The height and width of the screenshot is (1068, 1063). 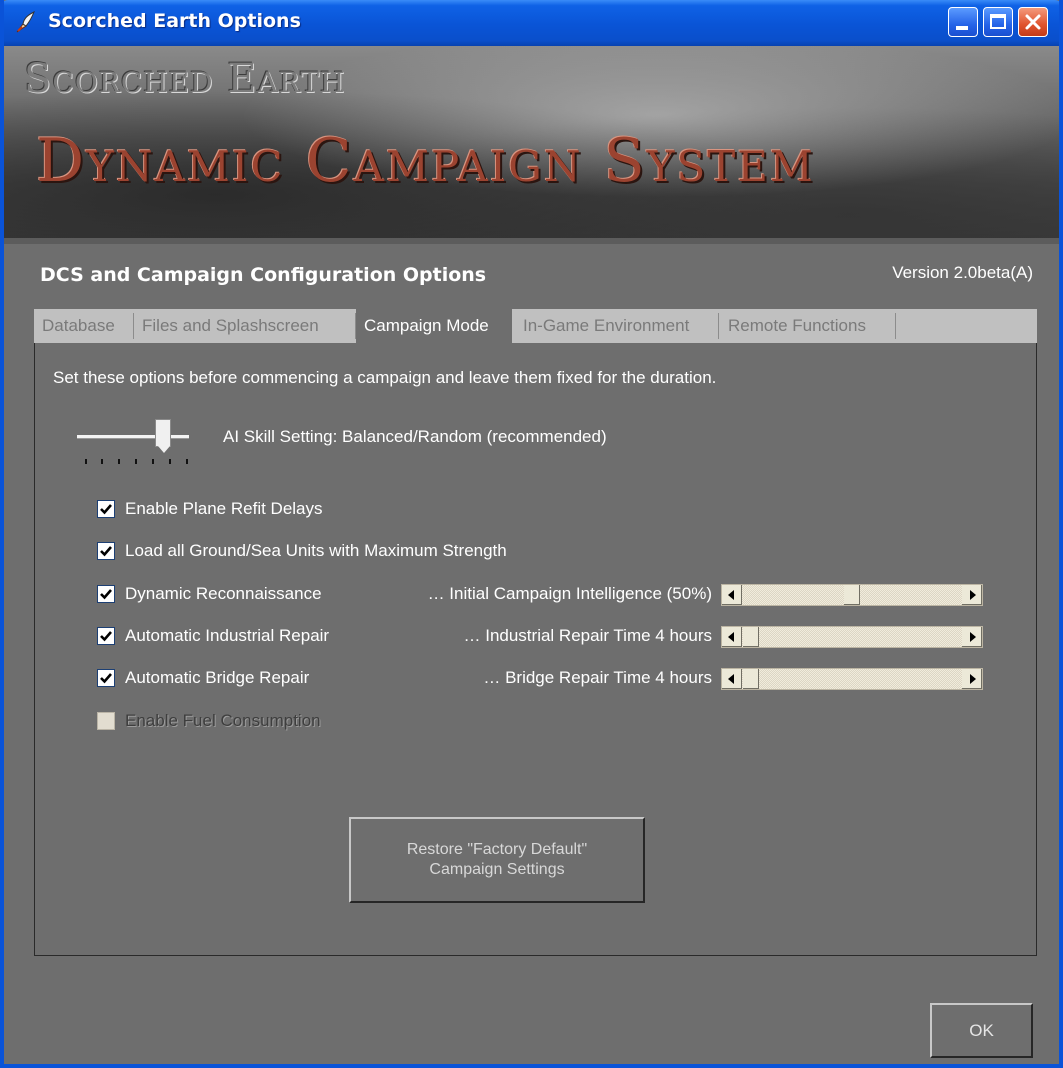 What do you see at coordinates (808, 326) in the screenshot?
I see `tab-remote-functions: Remote Functions` at bounding box center [808, 326].